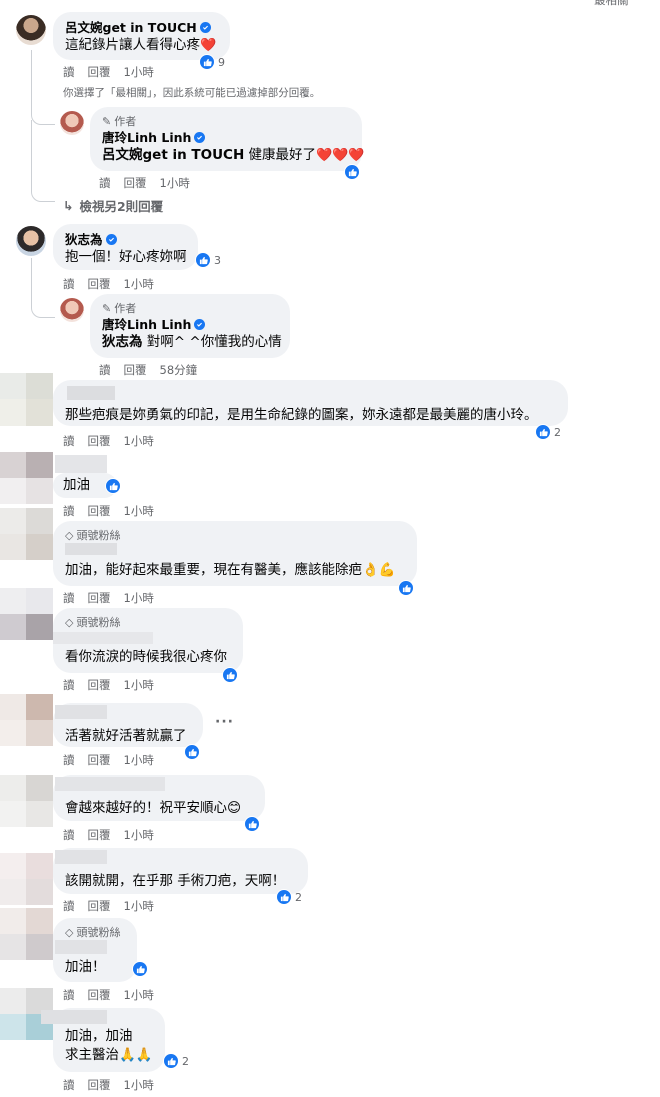  What do you see at coordinates (146, 657) in the screenshot?
I see `comment-text: 看你流淚的時候我很心疼你` at bounding box center [146, 657].